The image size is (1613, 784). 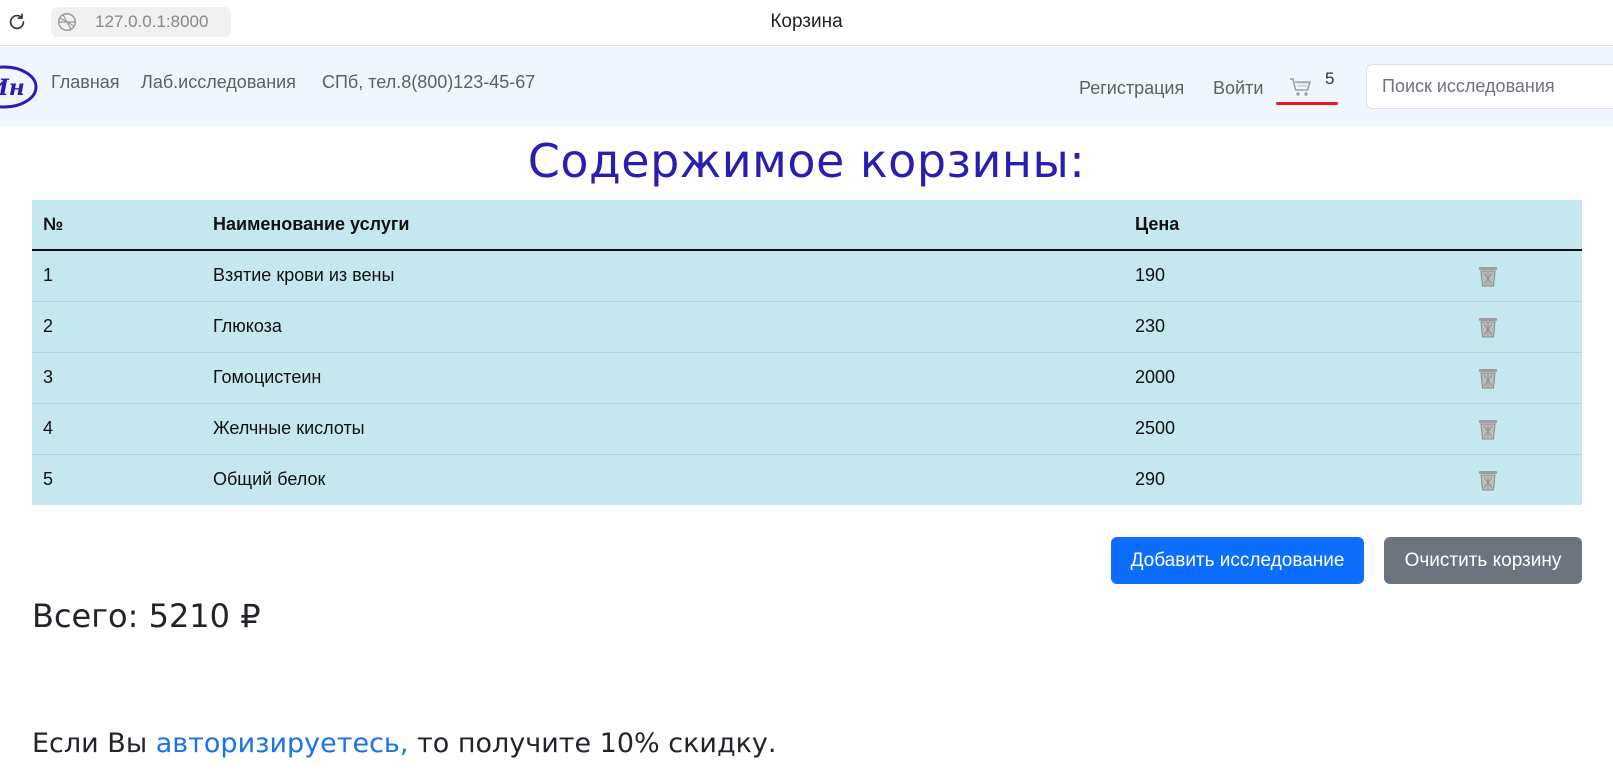 What do you see at coordinates (1524, 225) in the screenshot?
I see `header-actions` at bounding box center [1524, 225].